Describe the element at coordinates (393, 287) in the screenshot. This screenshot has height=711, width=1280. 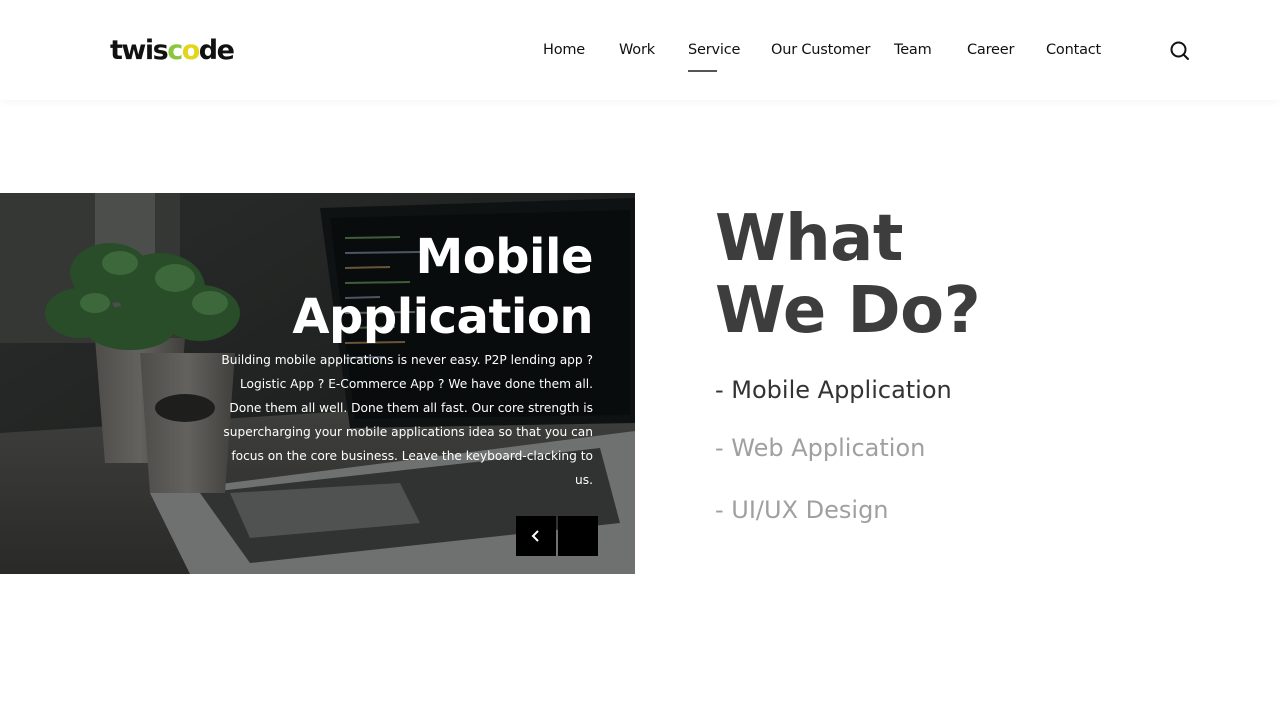
I see `slide-title: Mobile Application` at that location.